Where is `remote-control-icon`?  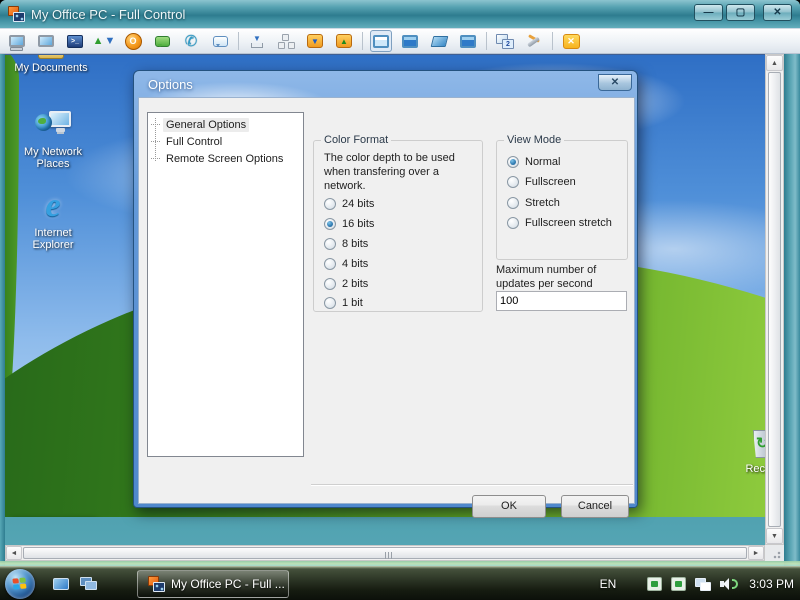
remote-control-icon is located at coordinates (17, 41).